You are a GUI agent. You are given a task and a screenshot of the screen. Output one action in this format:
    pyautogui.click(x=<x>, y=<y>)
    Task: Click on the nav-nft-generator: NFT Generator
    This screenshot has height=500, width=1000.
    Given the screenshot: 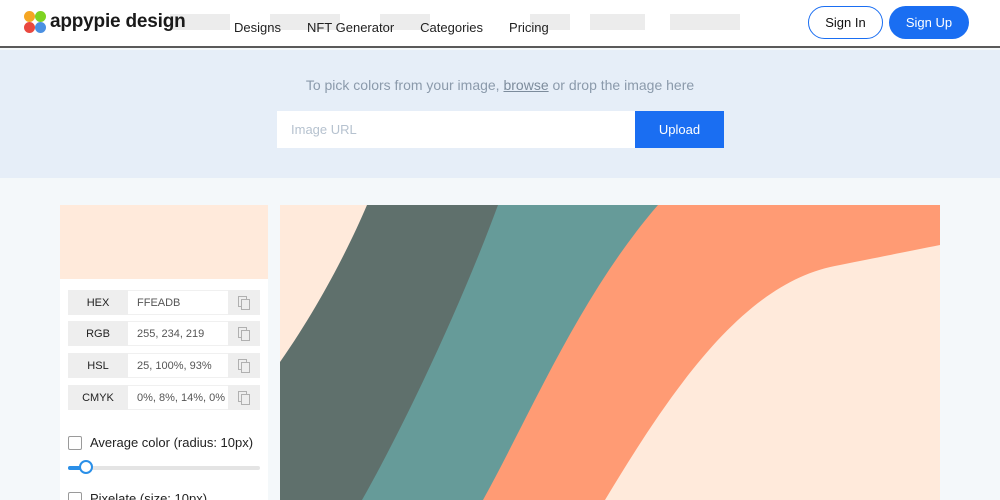 What is the action you would take?
    pyautogui.click(x=350, y=27)
    